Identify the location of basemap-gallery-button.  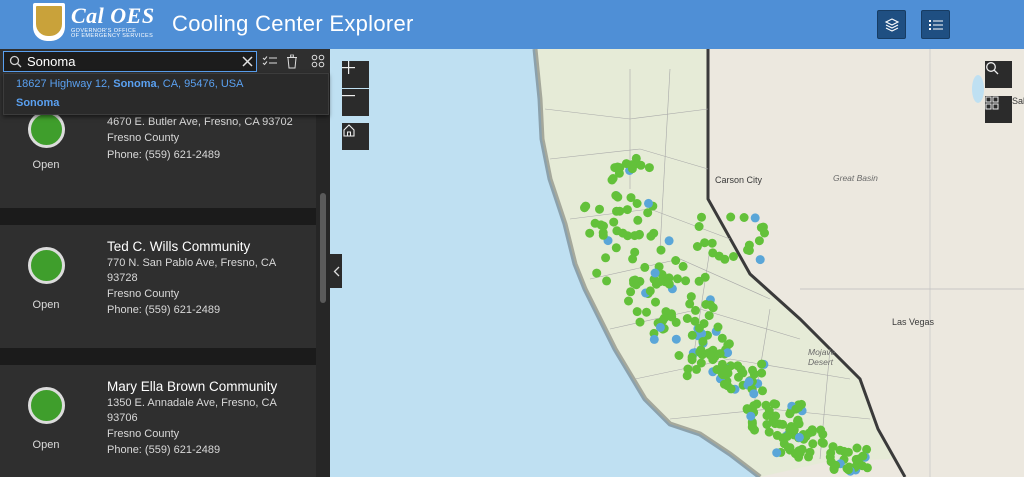
(998, 109).